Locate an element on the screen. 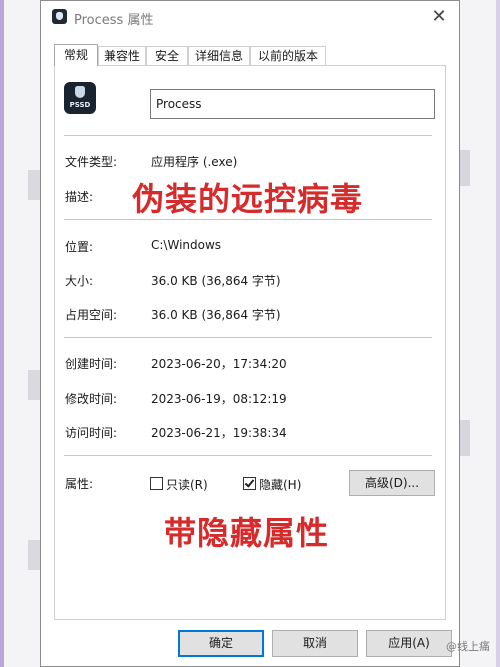 This screenshot has width=500, height=667. close-button: ✕ is located at coordinates (439, 17).